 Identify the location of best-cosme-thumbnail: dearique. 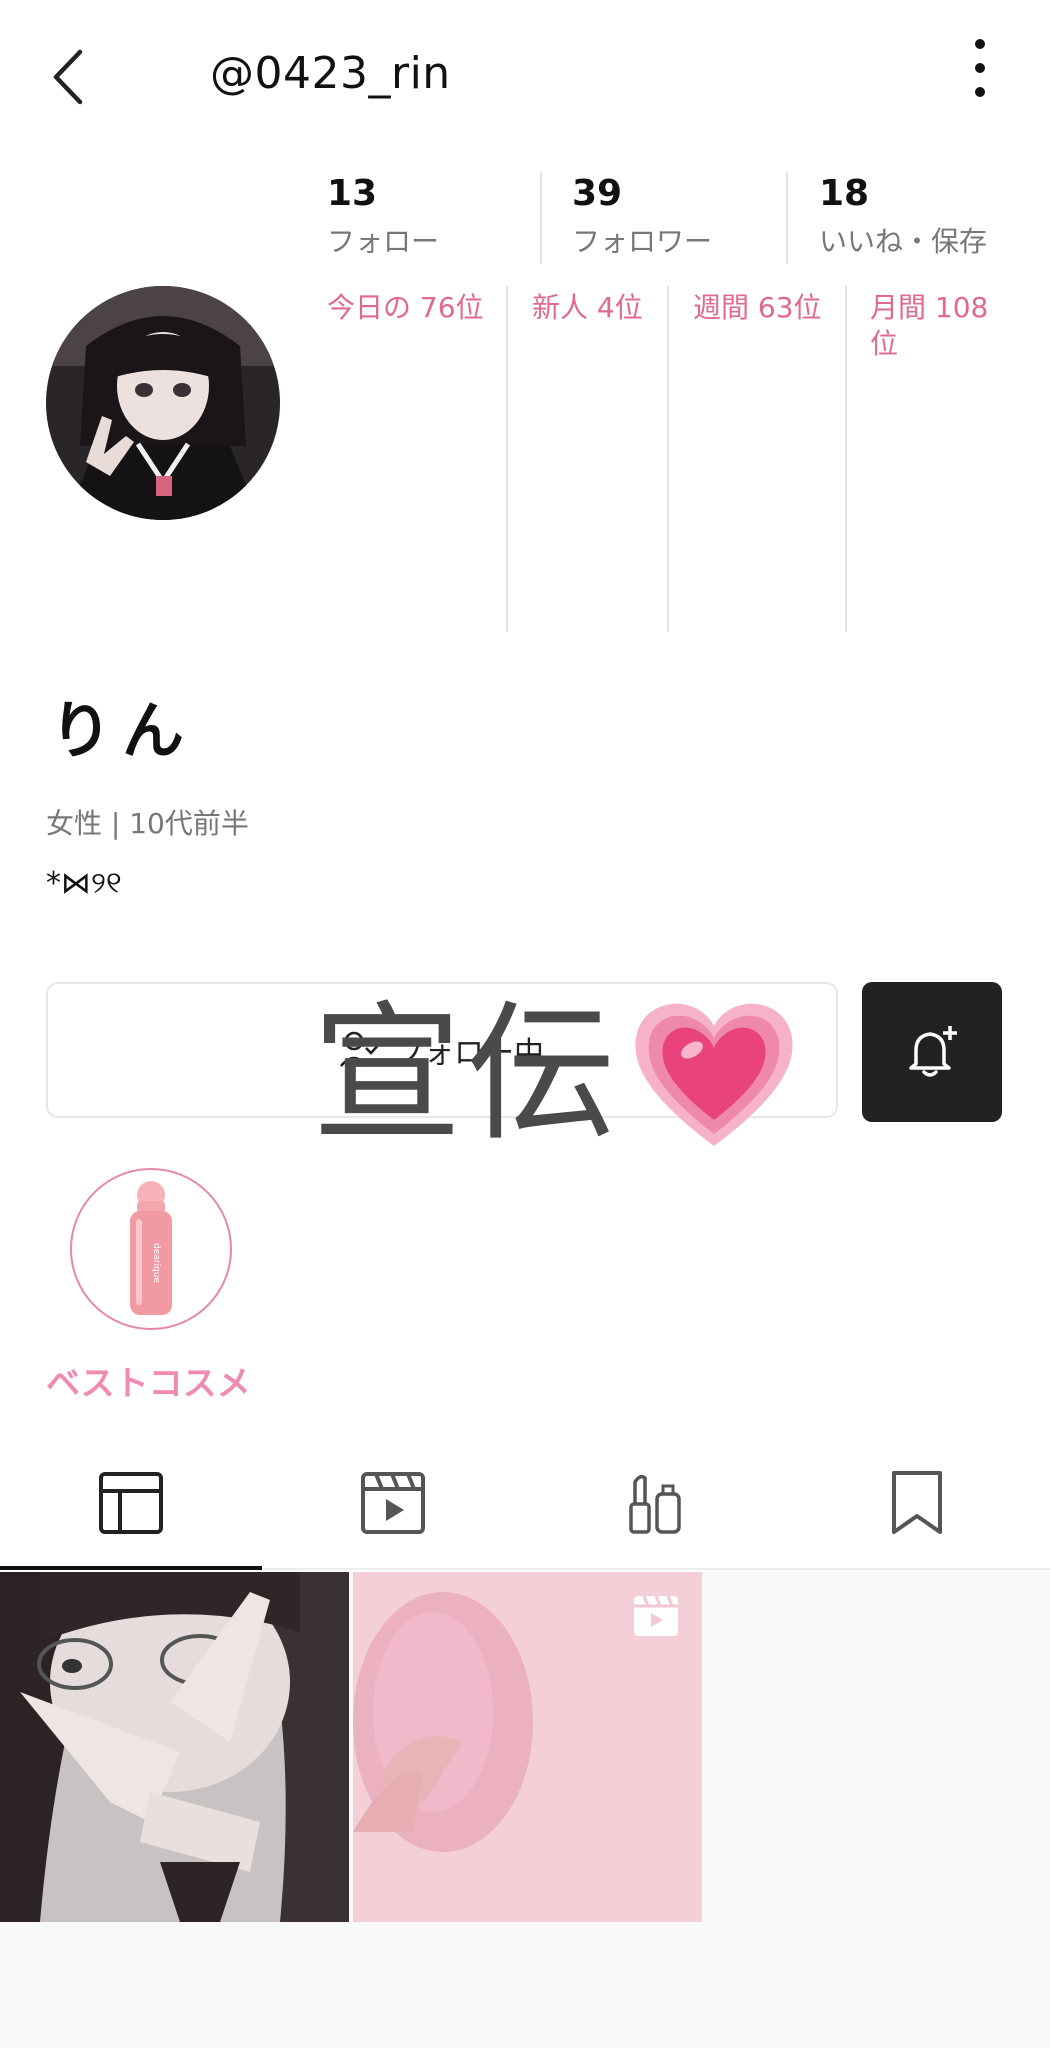
(151, 1249).